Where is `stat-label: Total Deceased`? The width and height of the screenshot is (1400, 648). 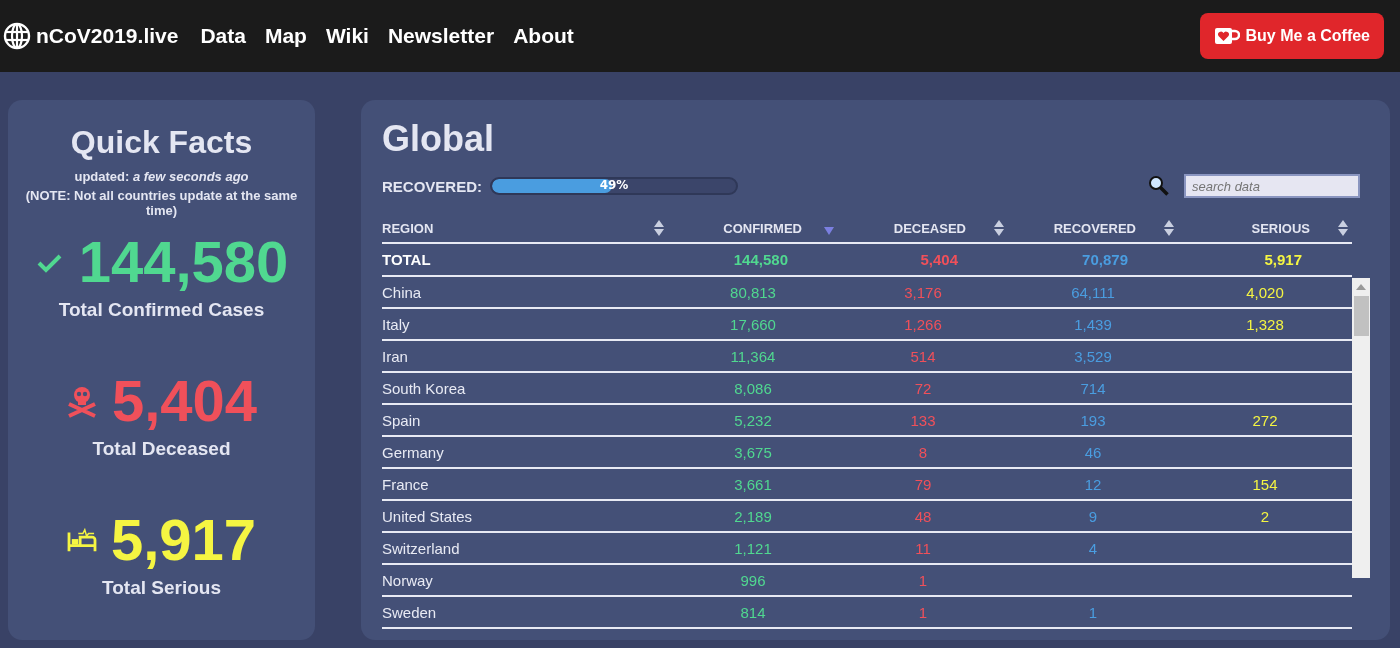
stat-label: Total Deceased is located at coordinates (161, 448).